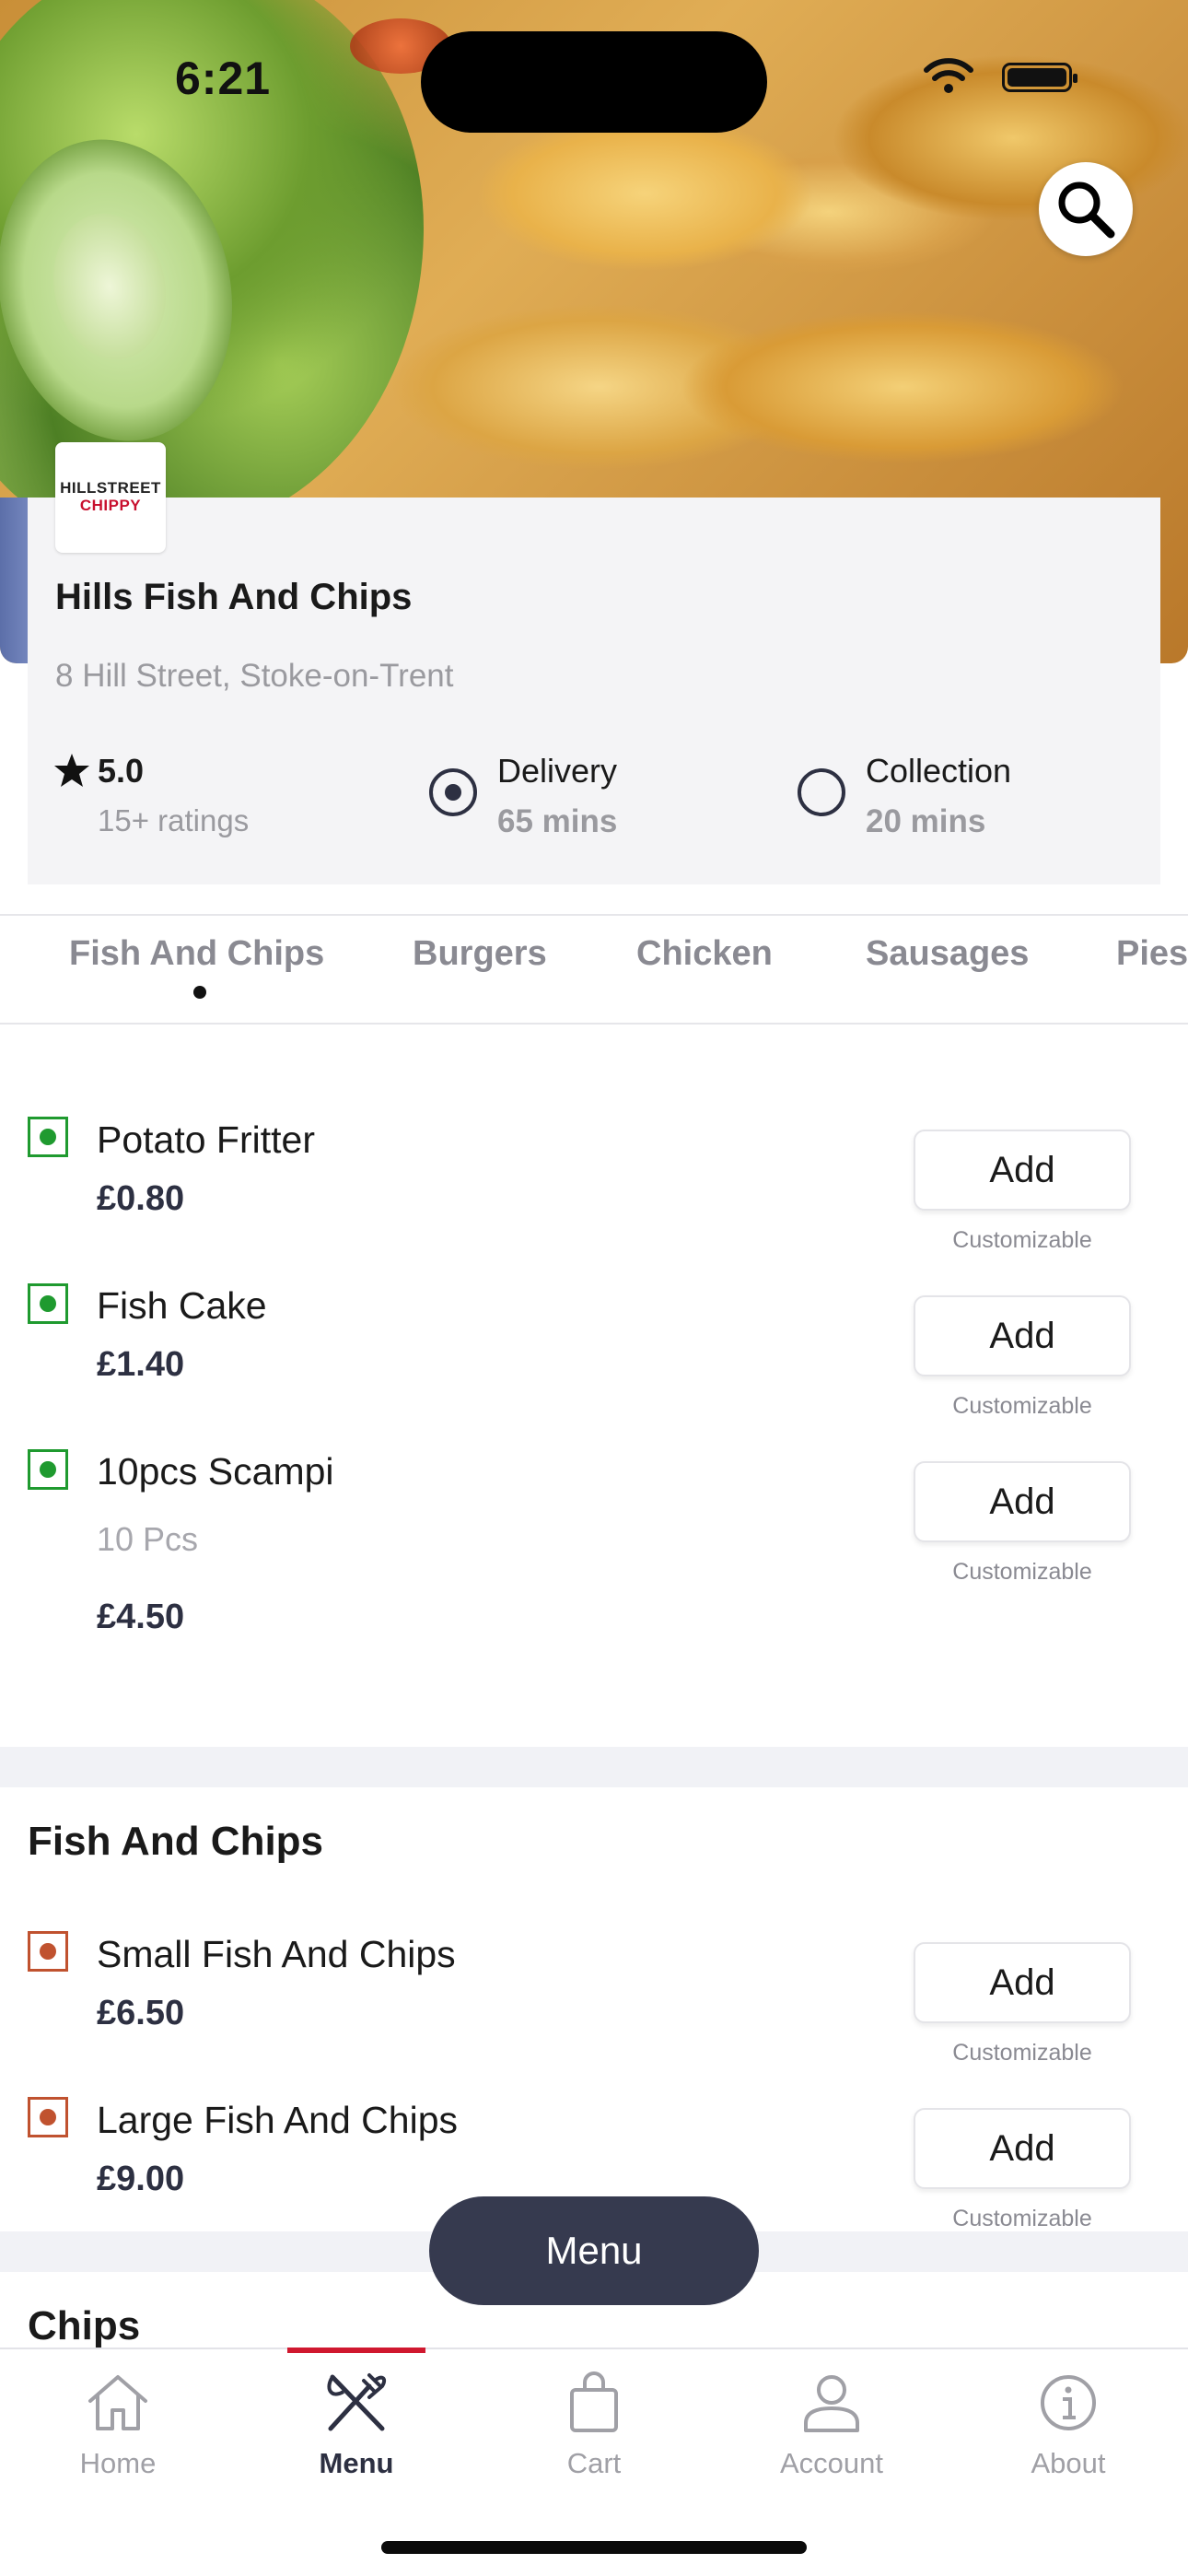 The image size is (1188, 2576). I want to click on tab-burgers: Burgers, so click(480, 954).